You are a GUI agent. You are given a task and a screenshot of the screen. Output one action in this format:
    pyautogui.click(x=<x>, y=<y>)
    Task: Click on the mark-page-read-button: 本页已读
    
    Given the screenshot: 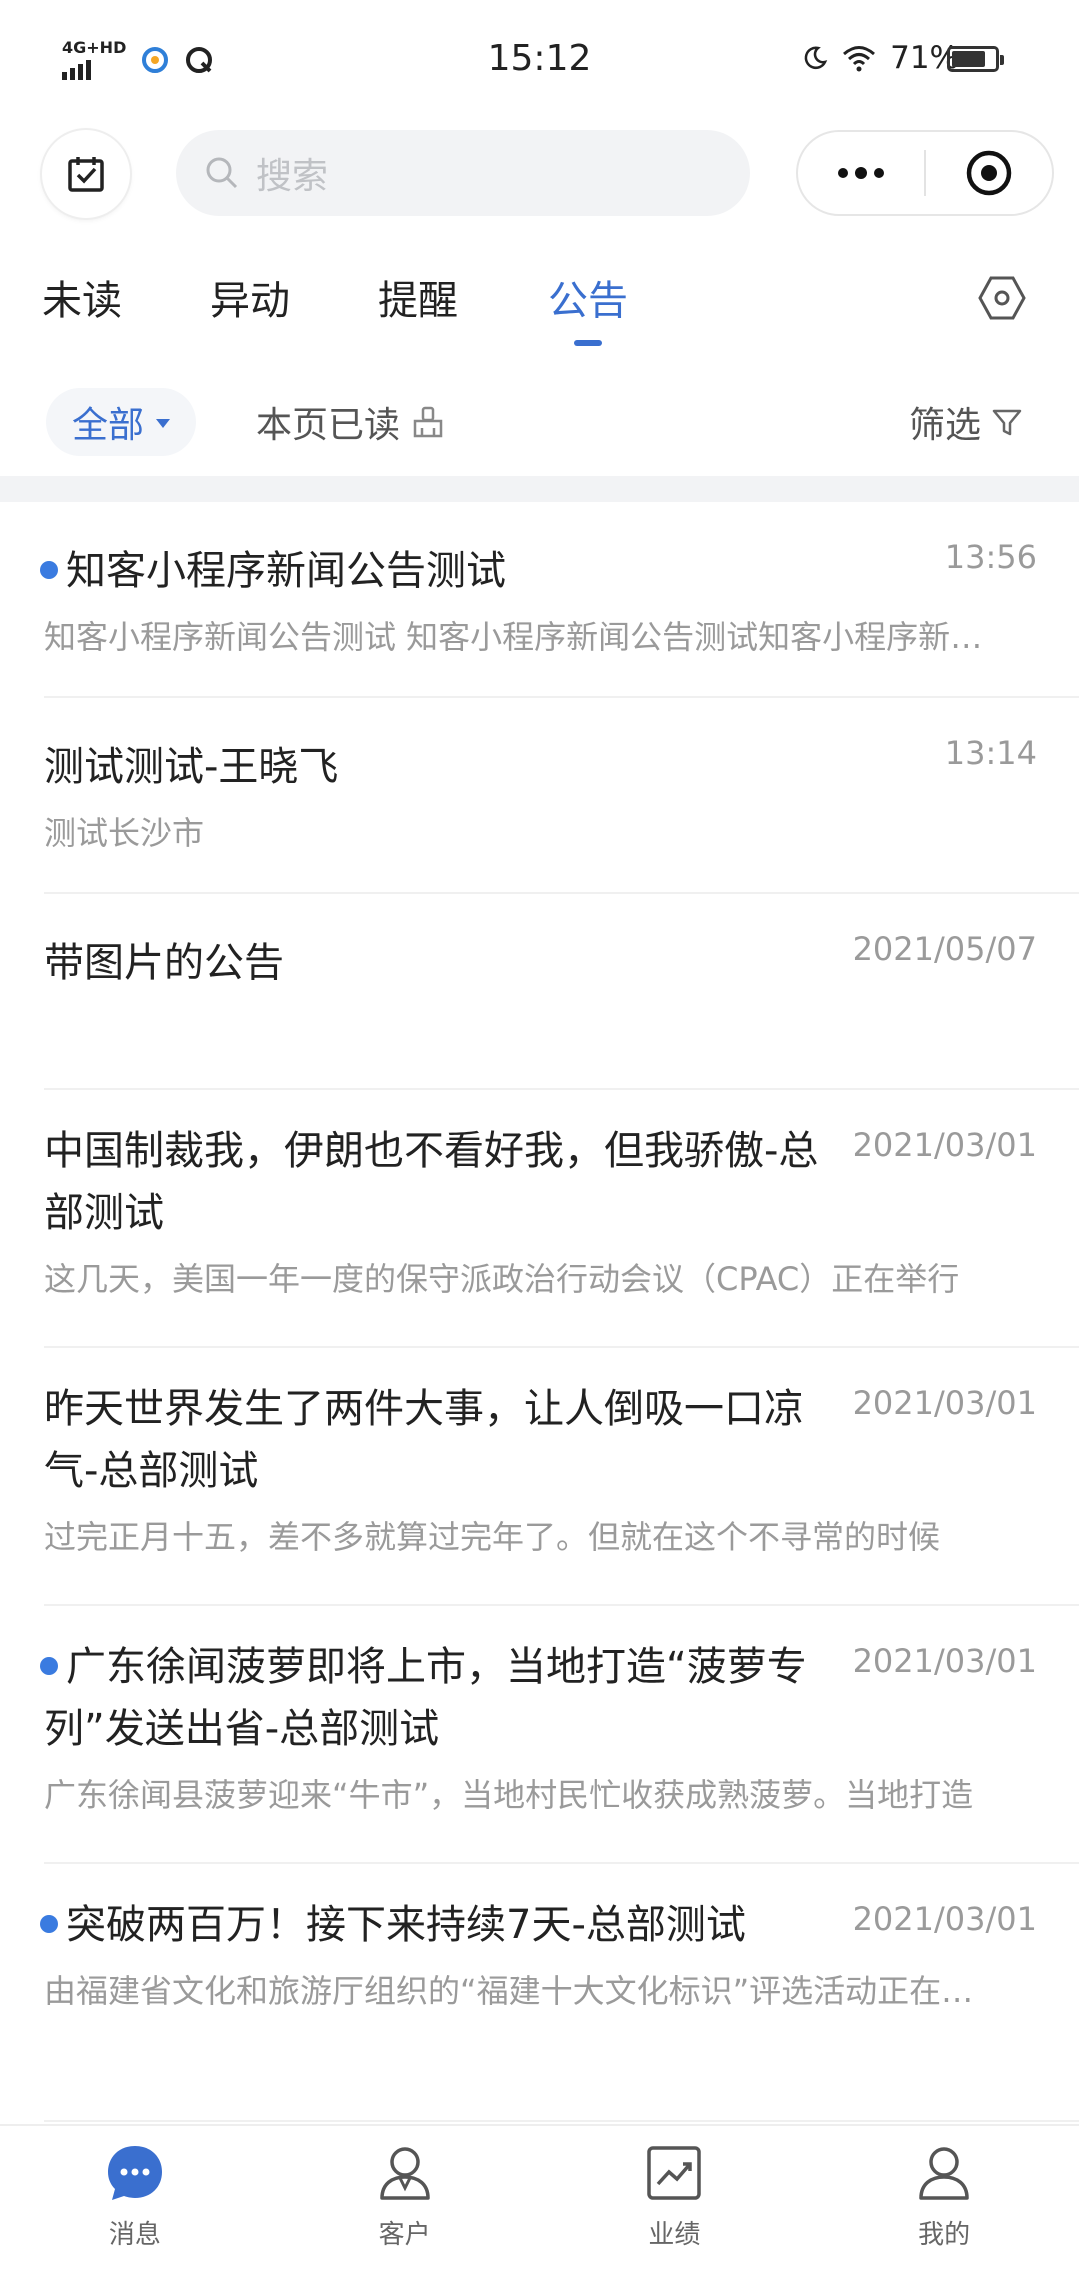 What is the action you would take?
    pyautogui.click(x=351, y=422)
    